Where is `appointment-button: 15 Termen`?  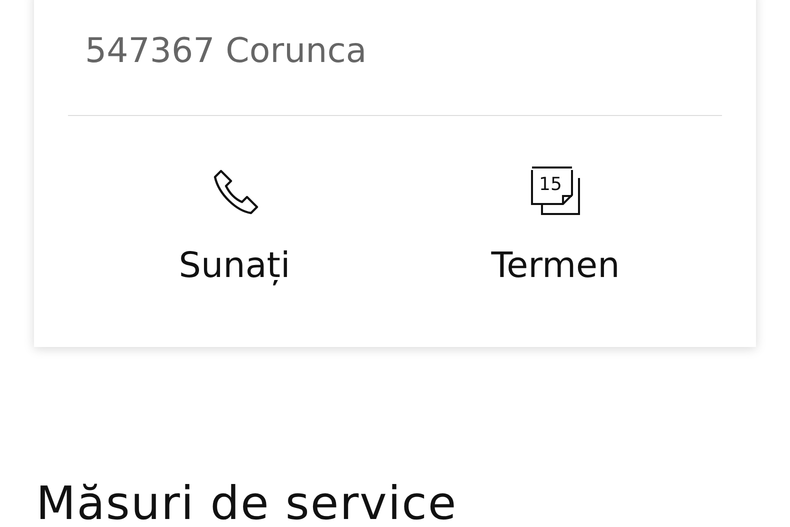 appointment-button: 15 Termen is located at coordinates (555, 202).